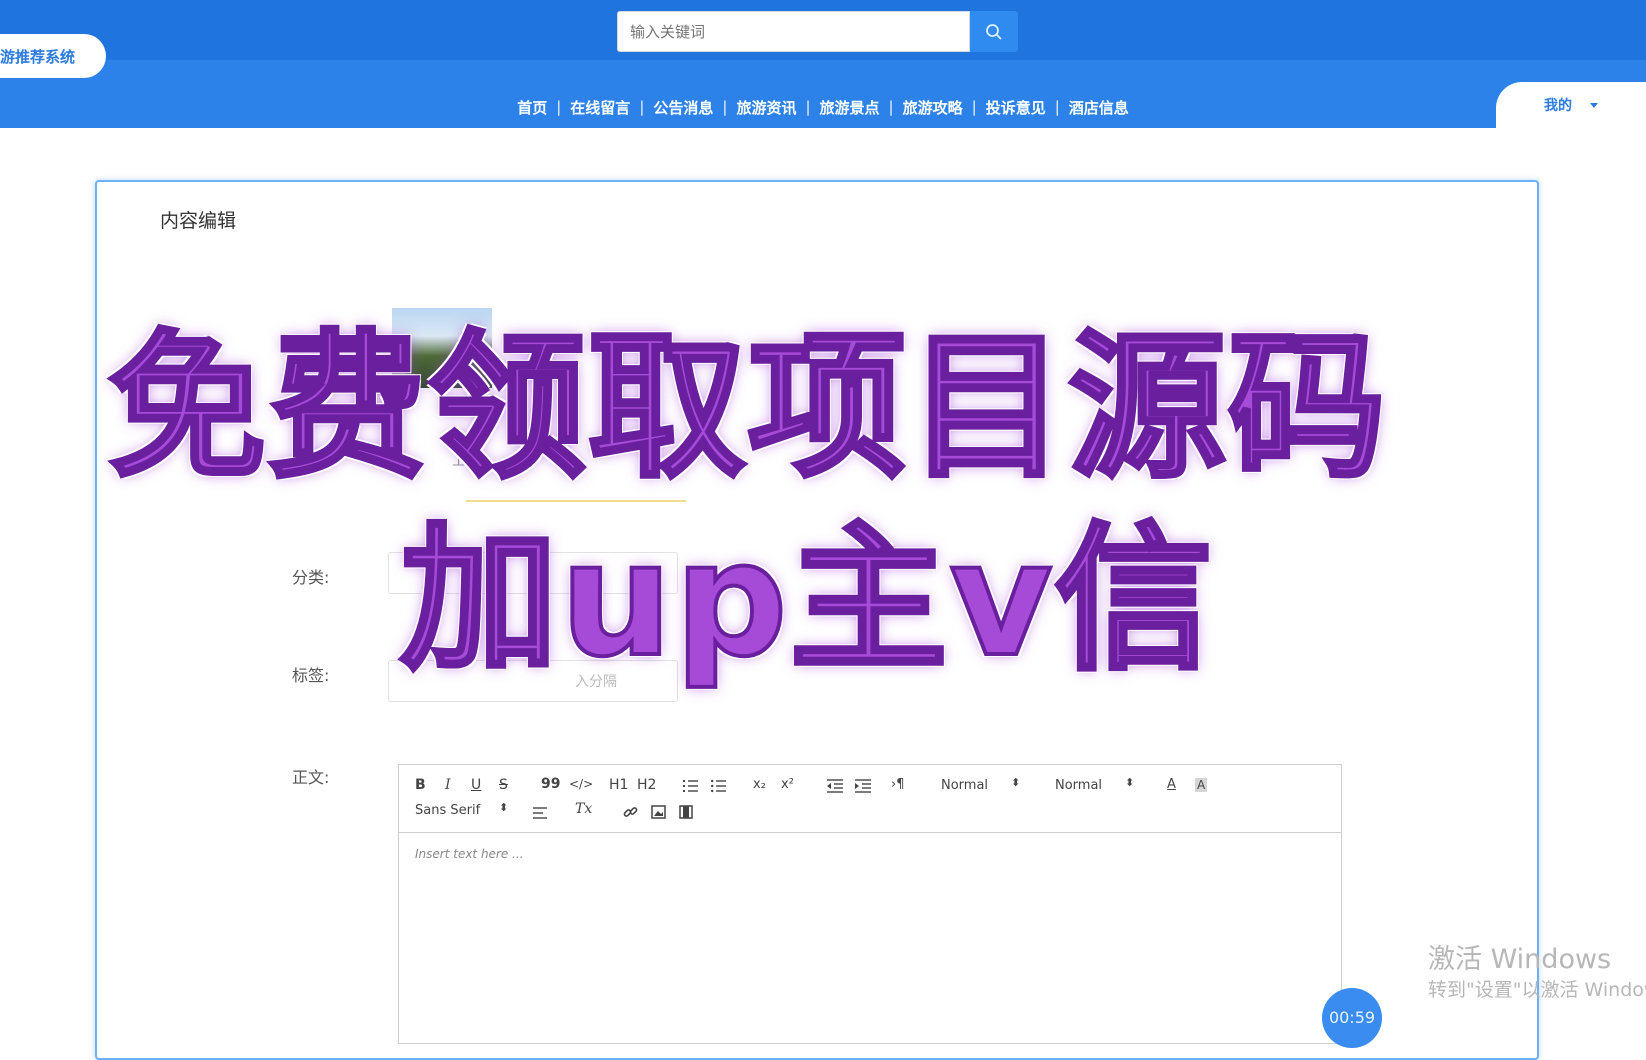 Image resolution: width=1646 pixels, height=1060 pixels. I want to click on superscript-button: x², so click(787, 784).